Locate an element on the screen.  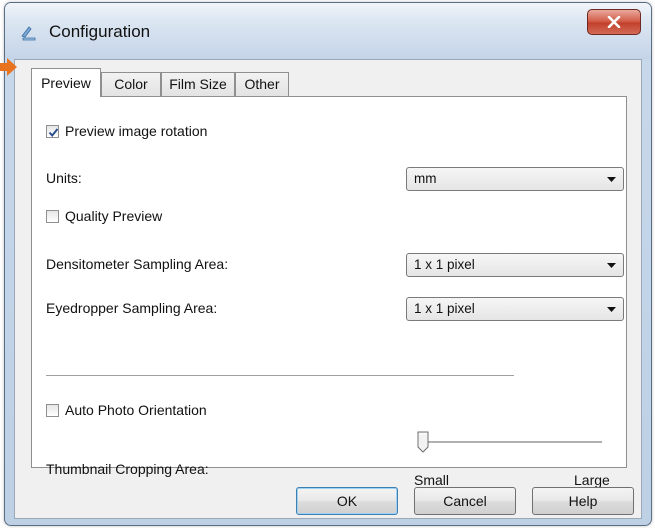
densitometer-dropdown: 1 x 1 pixel is located at coordinates (515, 265).